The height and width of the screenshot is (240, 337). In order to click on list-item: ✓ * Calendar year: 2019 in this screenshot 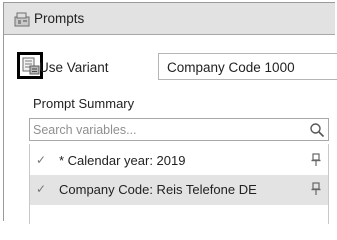, I will do `click(179, 161)`.